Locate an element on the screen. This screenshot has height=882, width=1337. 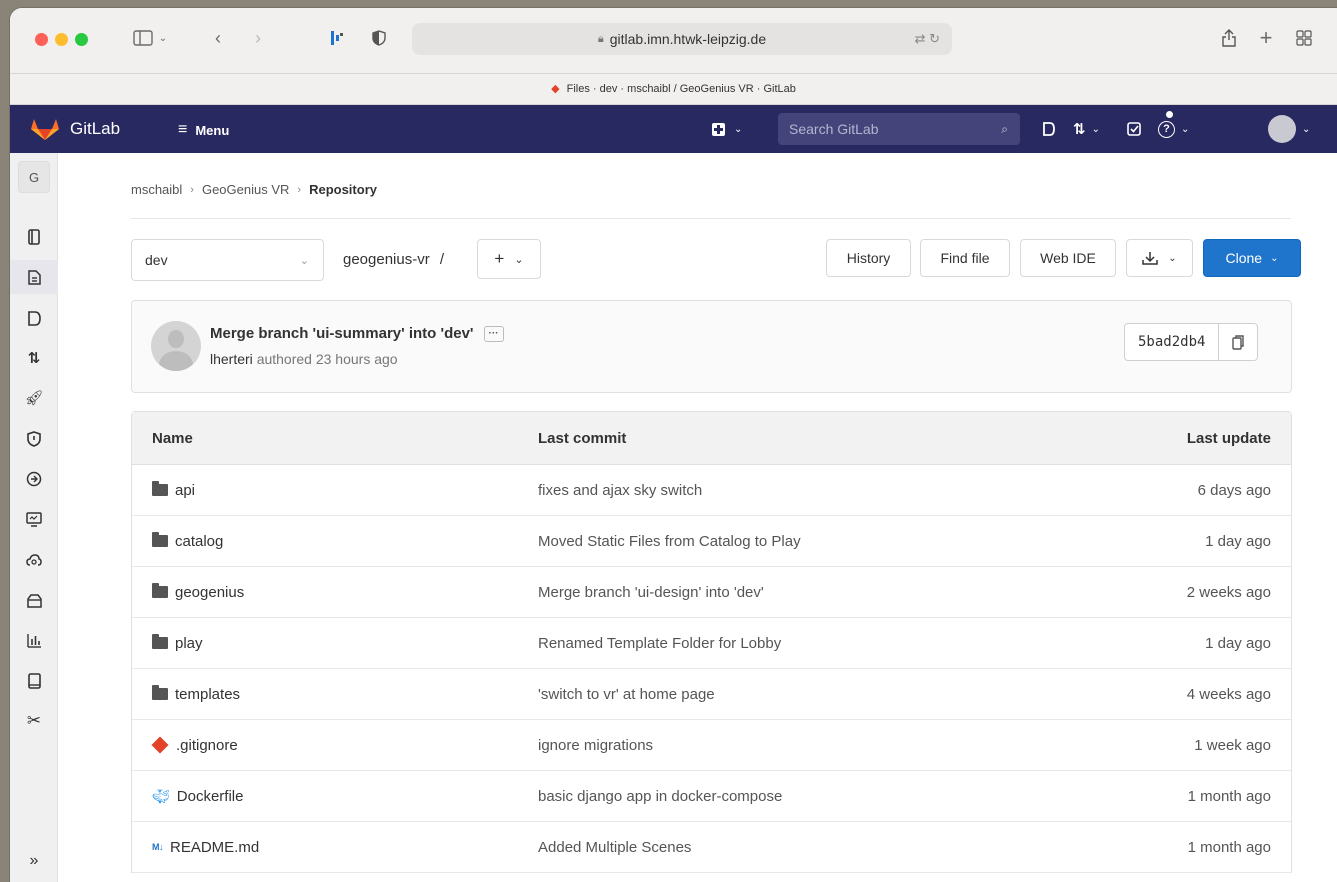
file-name: play is located at coordinates (189, 643).